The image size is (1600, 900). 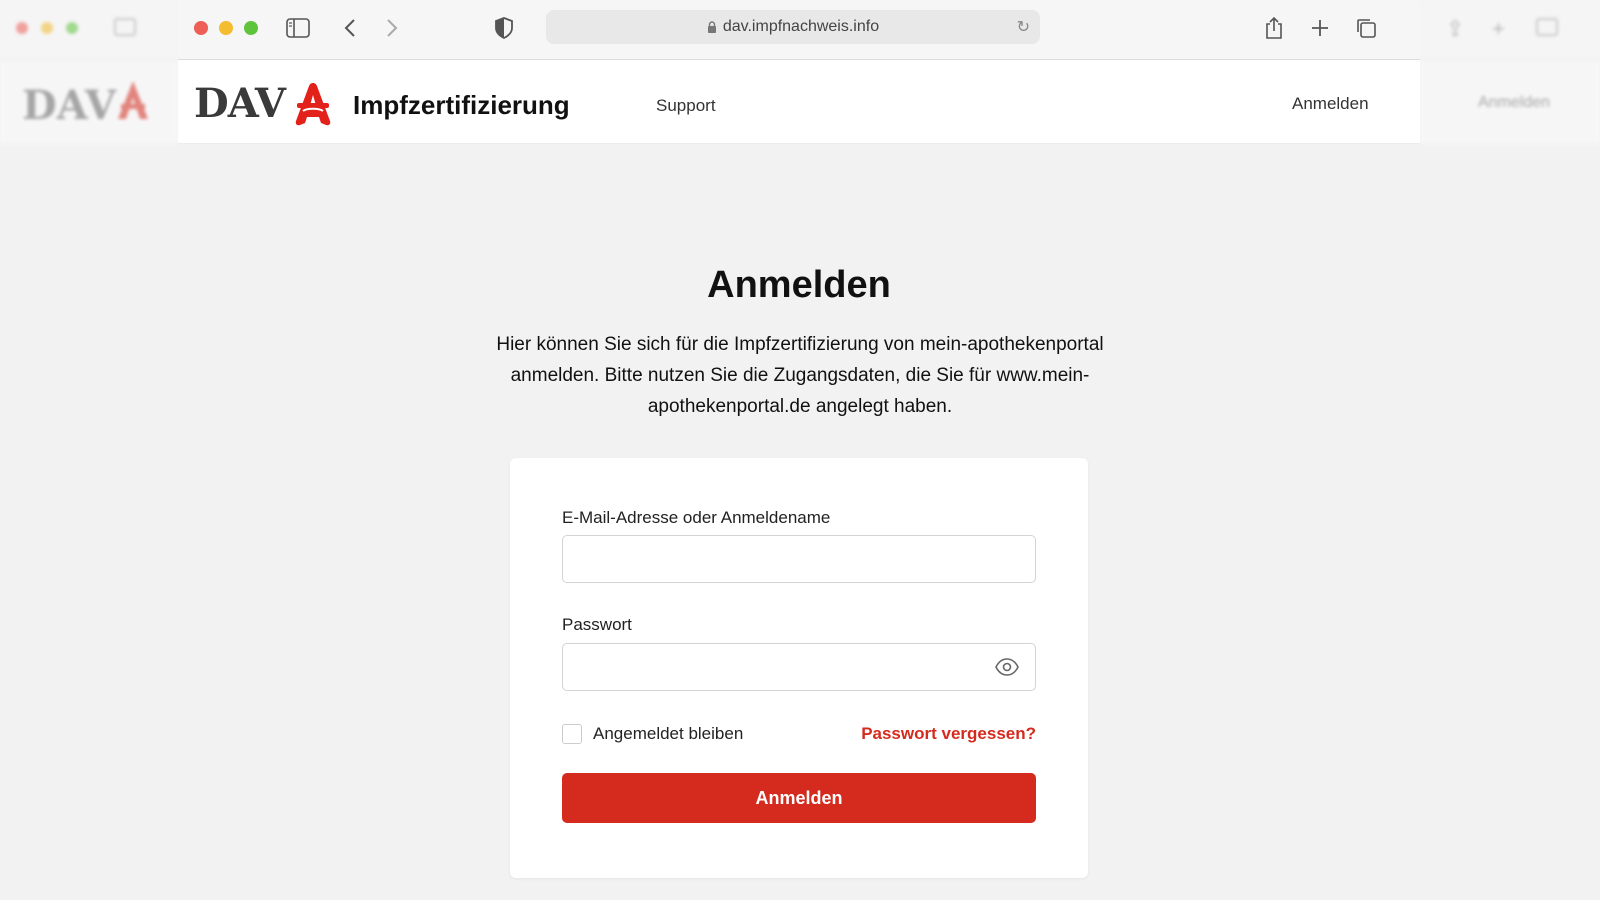 I want to click on password-label: Passwort, so click(x=597, y=624).